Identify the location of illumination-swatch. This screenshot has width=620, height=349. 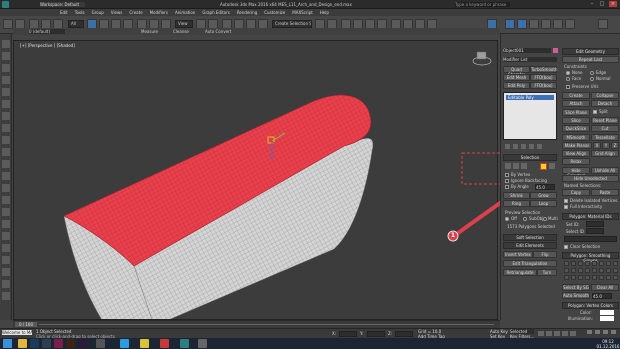
(607, 318).